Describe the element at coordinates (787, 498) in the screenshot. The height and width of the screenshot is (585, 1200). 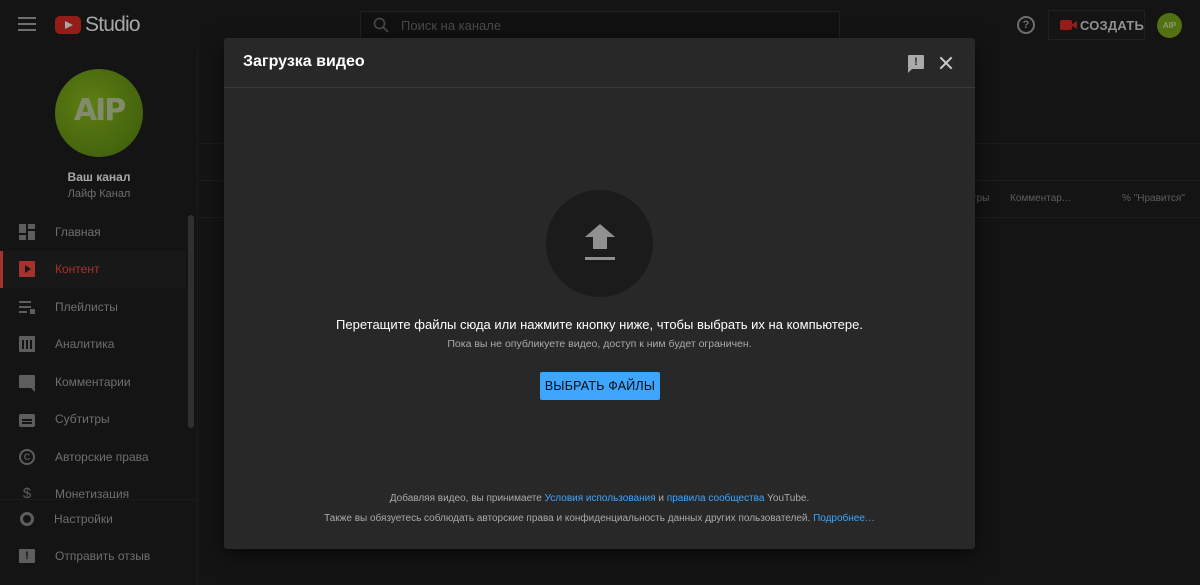
I see `terms-suffix: YouTube.` at that location.